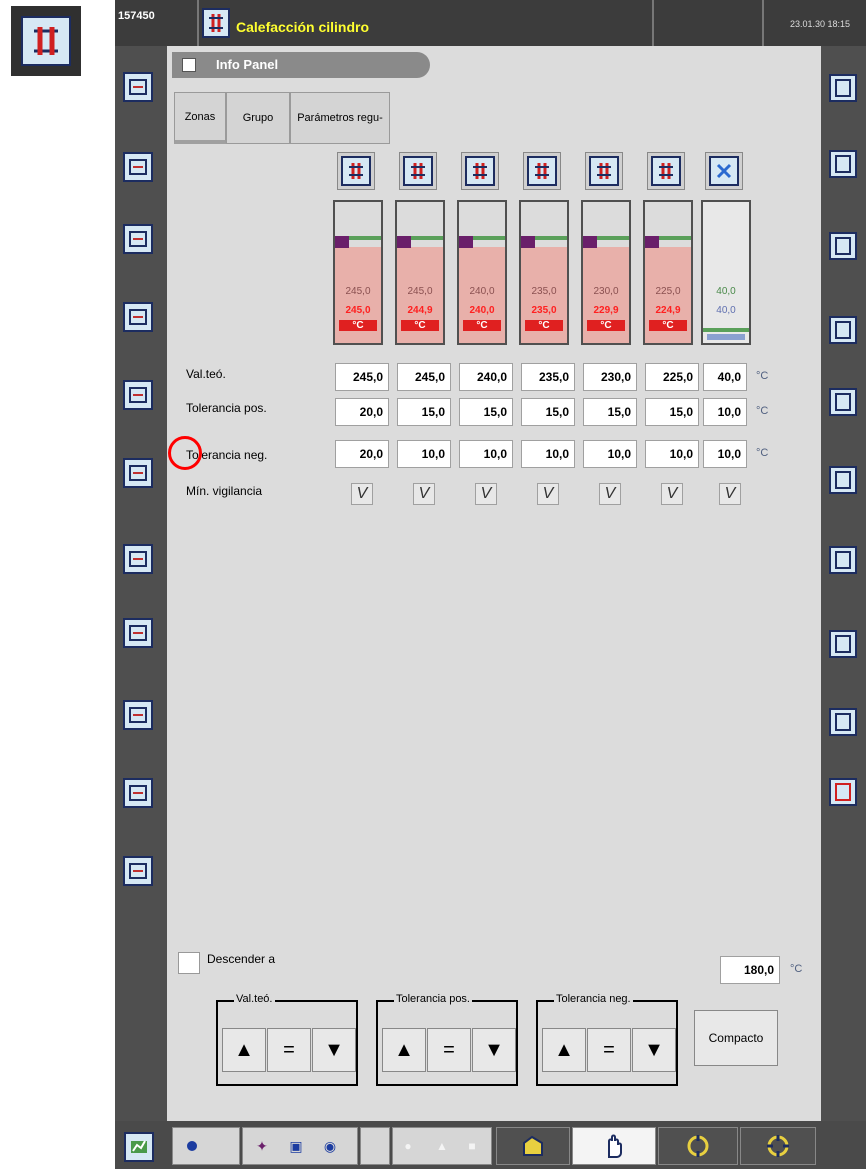  Describe the element at coordinates (301, 65) in the screenshot. I see `info-panel-bar: ▸ Info Panel` at that location.